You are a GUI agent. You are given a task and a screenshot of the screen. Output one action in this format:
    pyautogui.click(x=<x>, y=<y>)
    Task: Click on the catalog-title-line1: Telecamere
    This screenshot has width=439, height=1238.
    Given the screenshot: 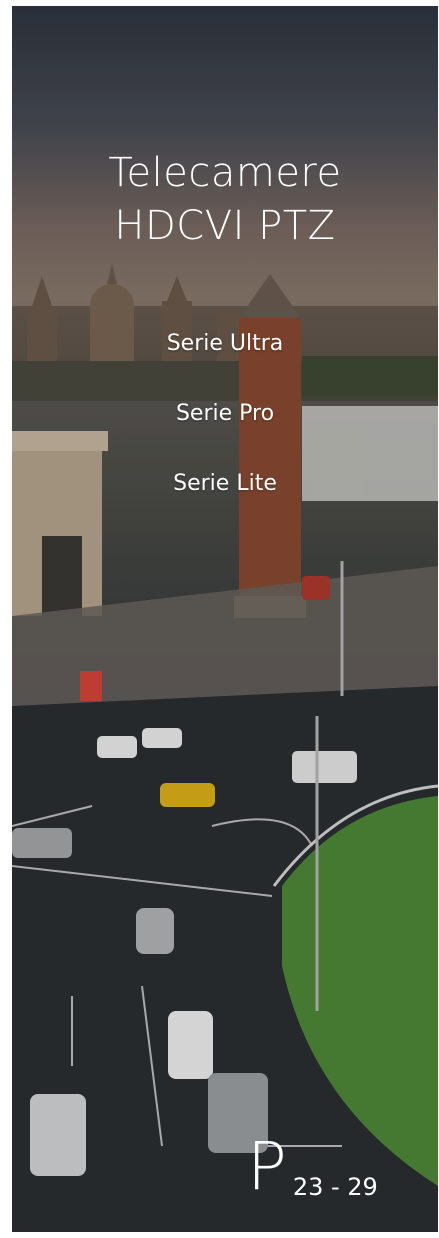 What is the action you would take?
    pyautogui.click(x=225, y=173)
    